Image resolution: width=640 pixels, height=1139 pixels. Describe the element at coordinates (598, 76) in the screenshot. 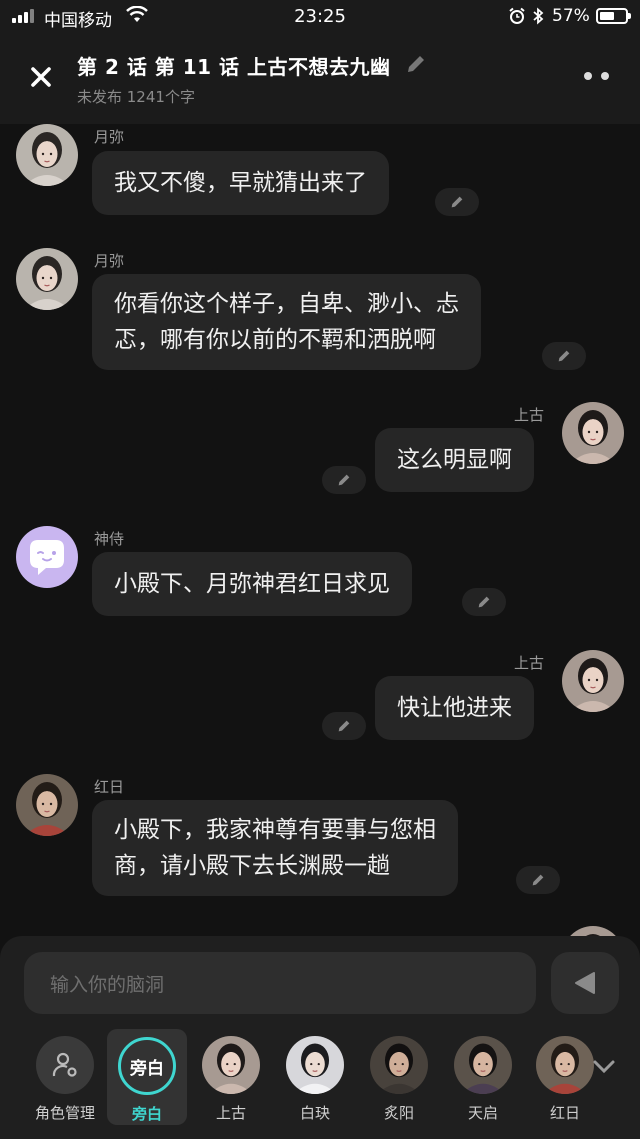

I see `more-icon` at that location.